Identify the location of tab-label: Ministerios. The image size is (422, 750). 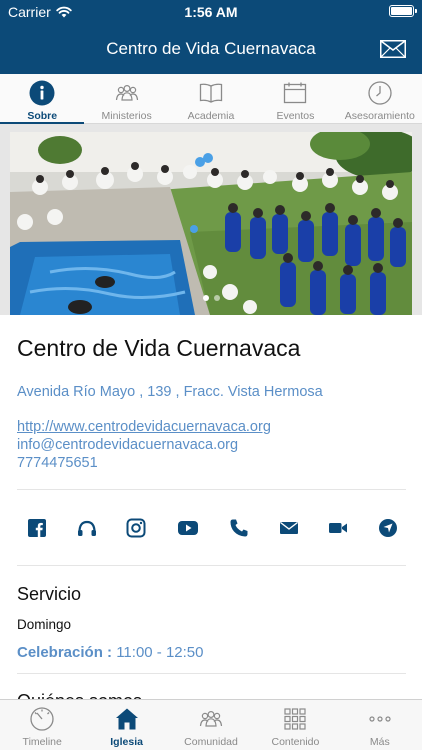
(126, 116).